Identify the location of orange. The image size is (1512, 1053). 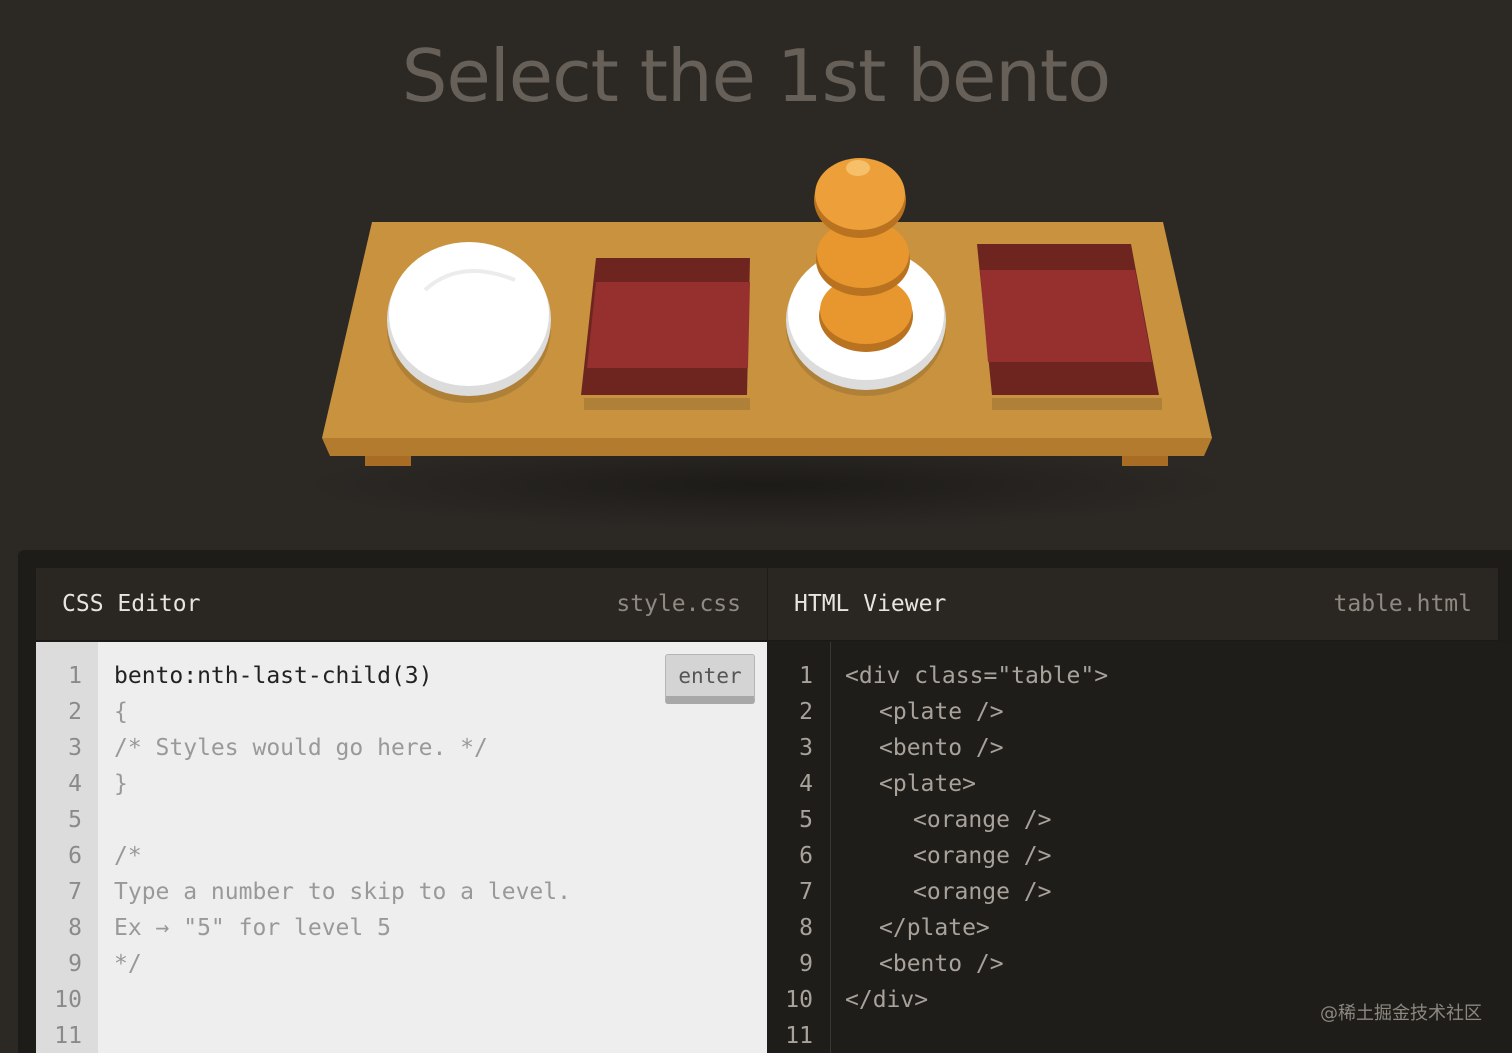
(860, 198).